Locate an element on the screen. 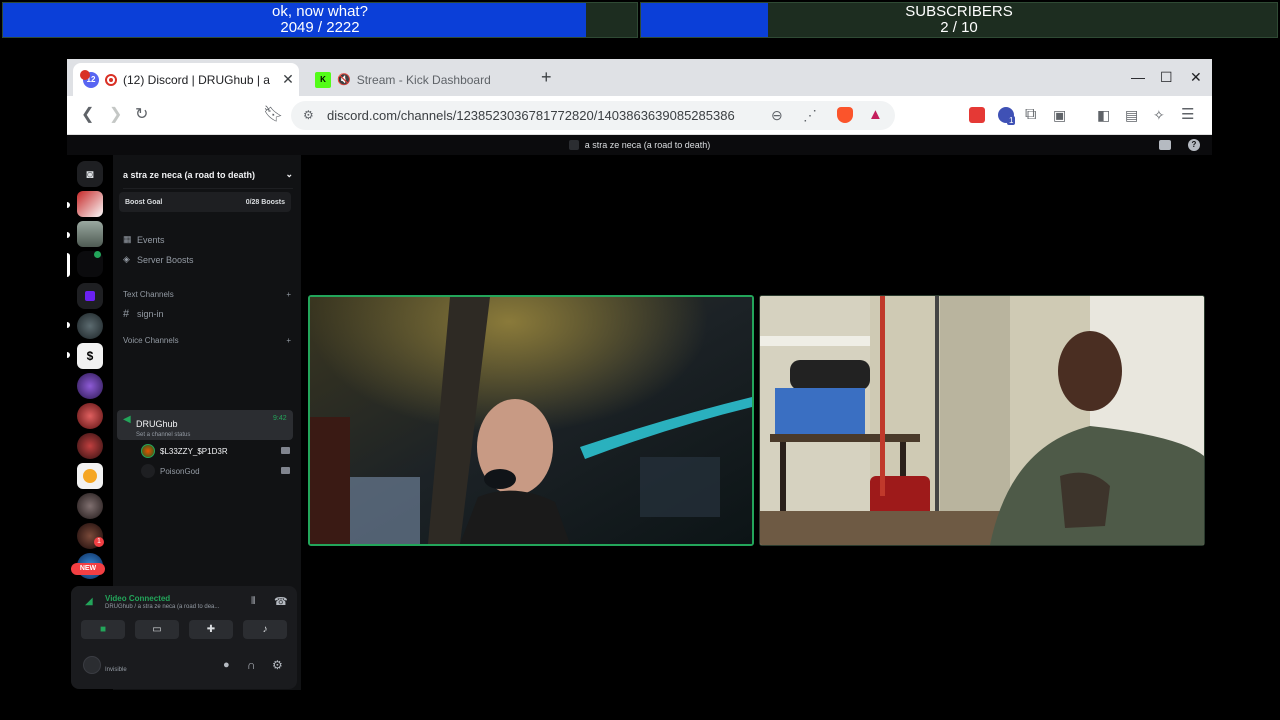  channel-sign-in: # sign-in is located at coordinates (143, 314).